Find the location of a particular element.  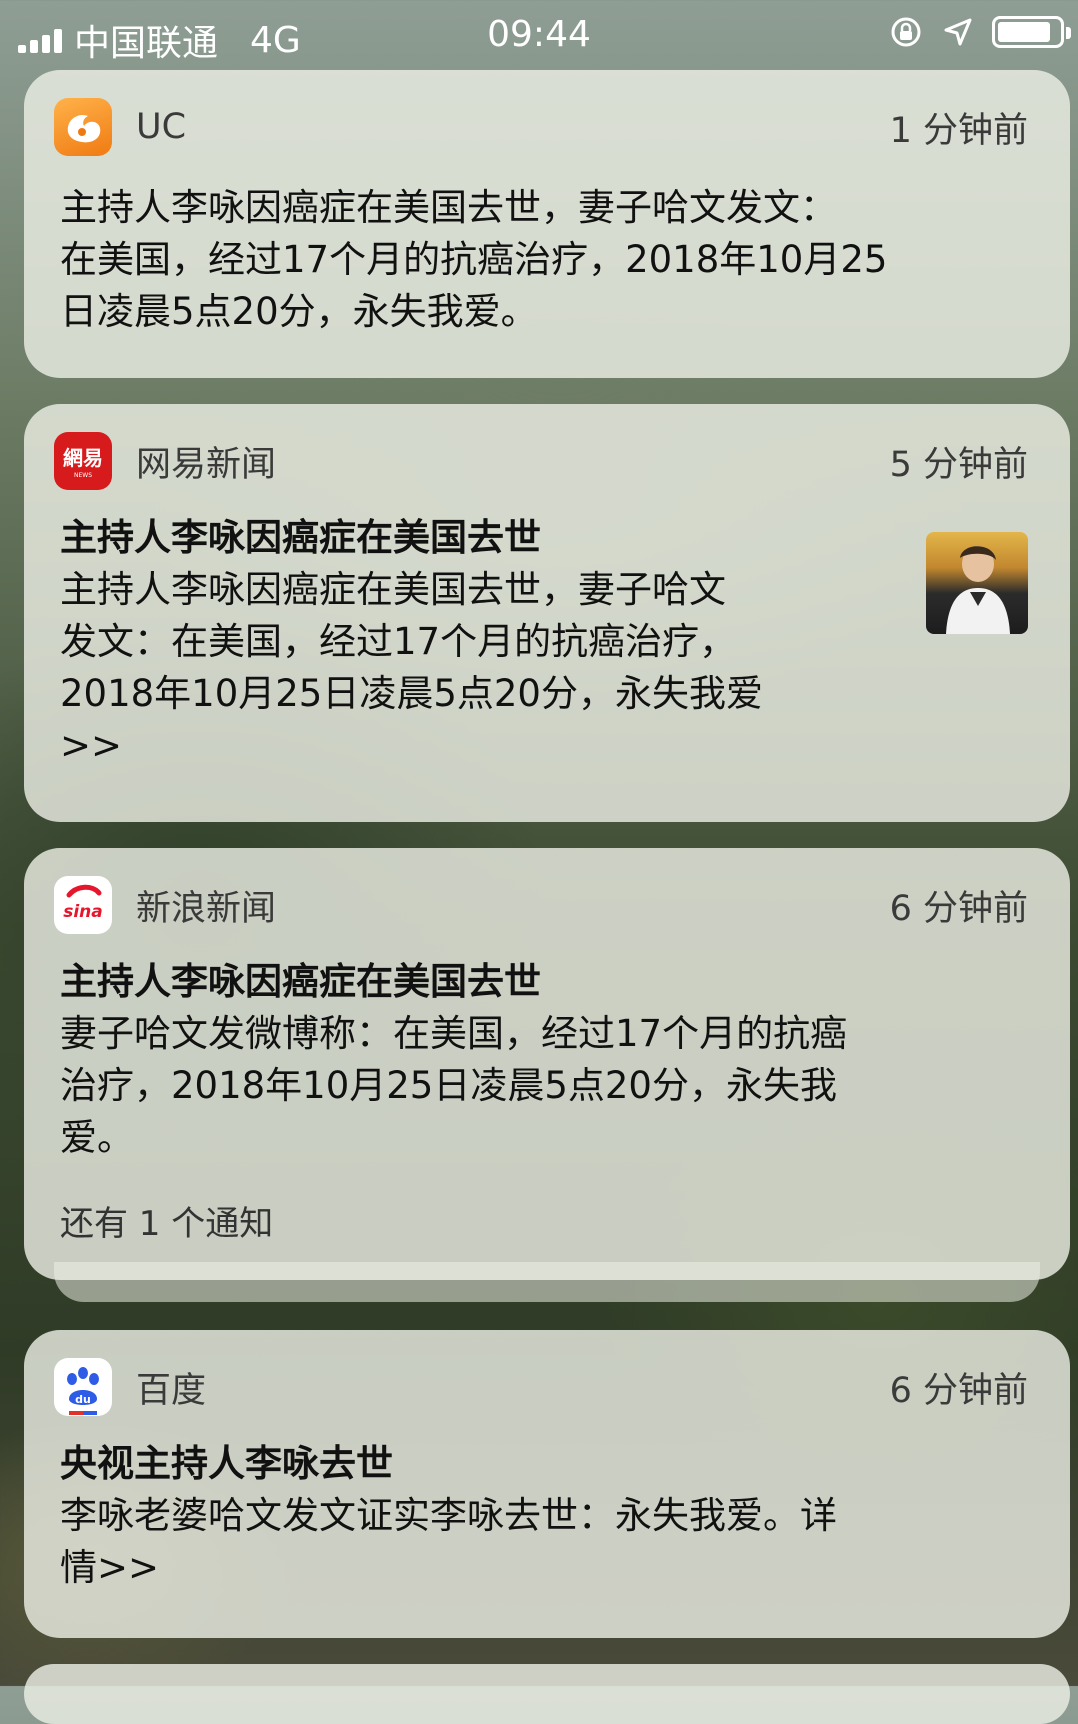

sina-eye-icon: sina is located at coordinates (83, 905).